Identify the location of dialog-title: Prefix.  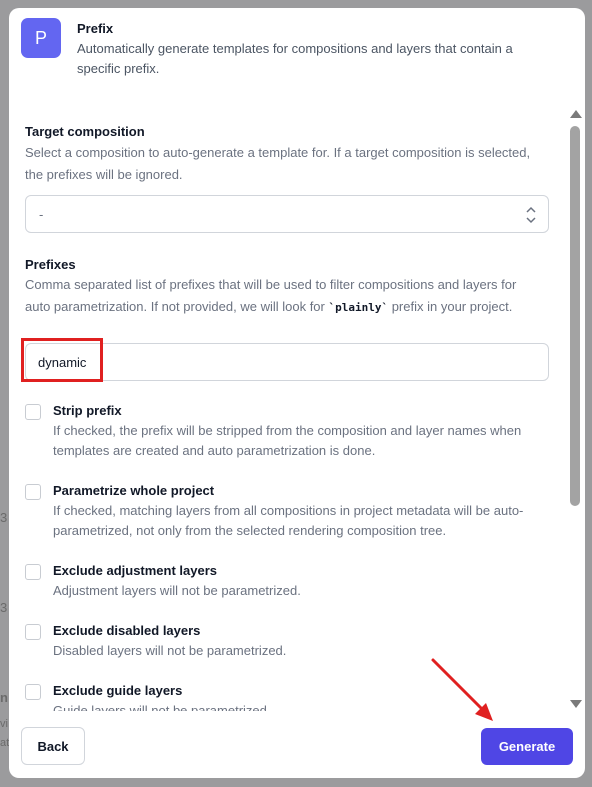
(95, 28).